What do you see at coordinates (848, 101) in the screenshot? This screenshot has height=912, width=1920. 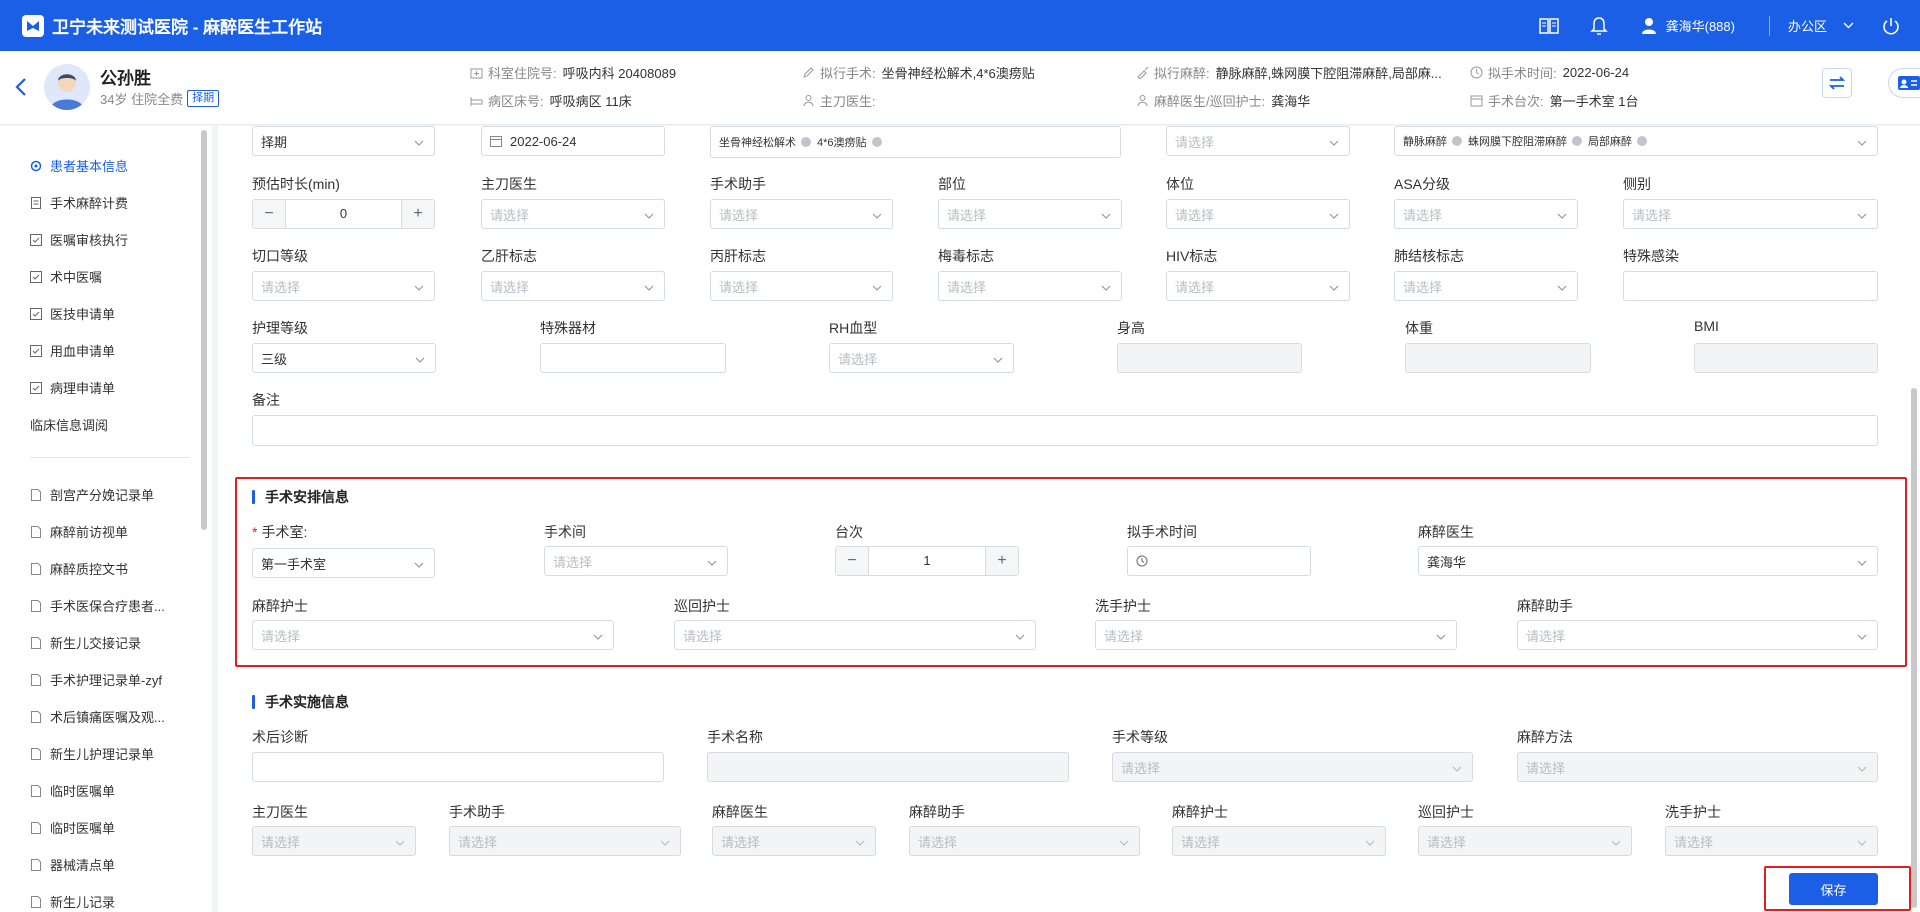 I see `surgeon-label: 主刀医生:` at bounding box center [848, 101].